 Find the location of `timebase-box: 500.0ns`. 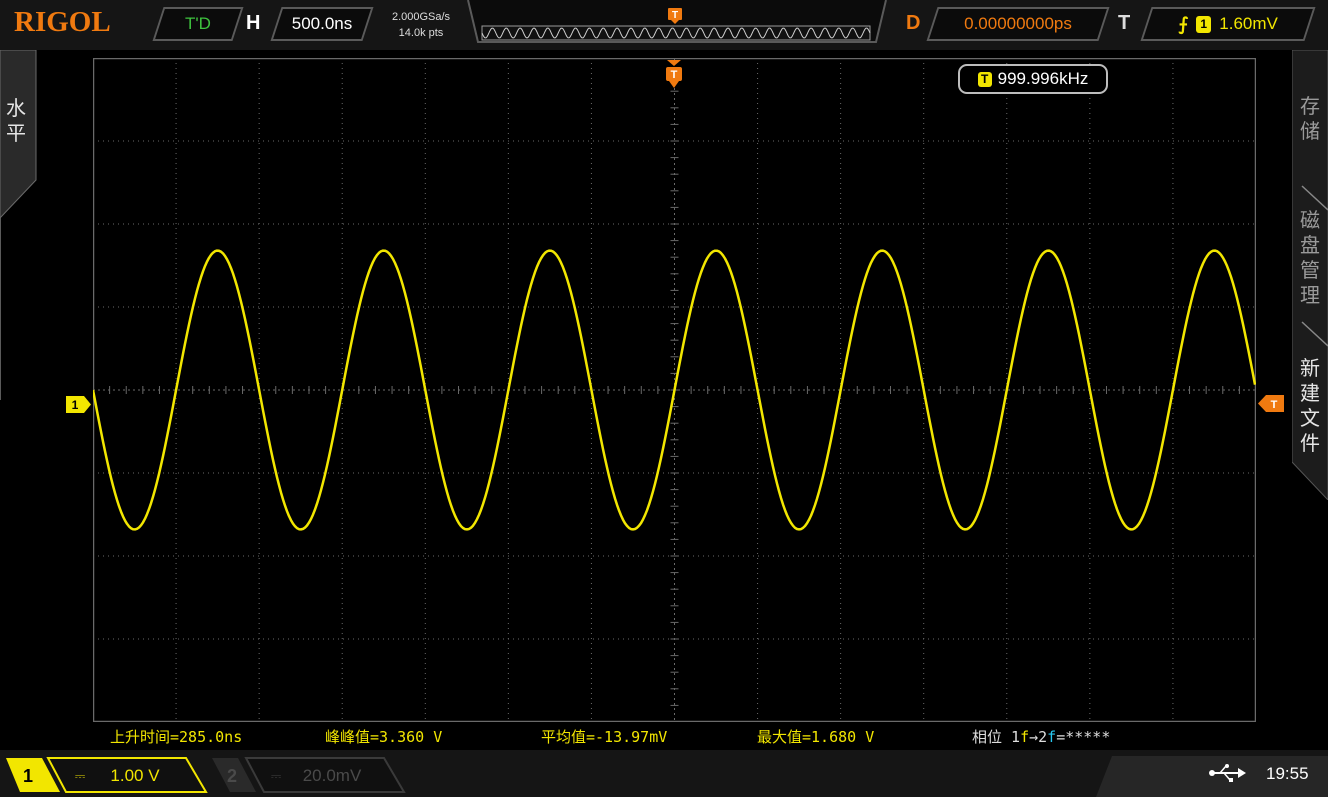

timebase-box: 500.0ns is located at coordinates (322, 24).